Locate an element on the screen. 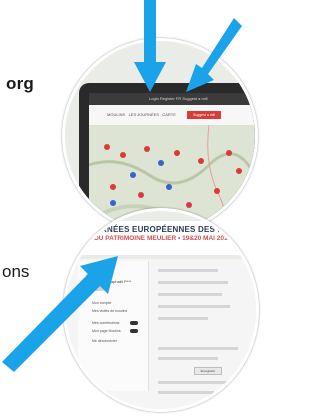 The height and width of the screenshot is (416, 320). suggest-mill-button: Suggest a mill is located at coordinates (204, 115).